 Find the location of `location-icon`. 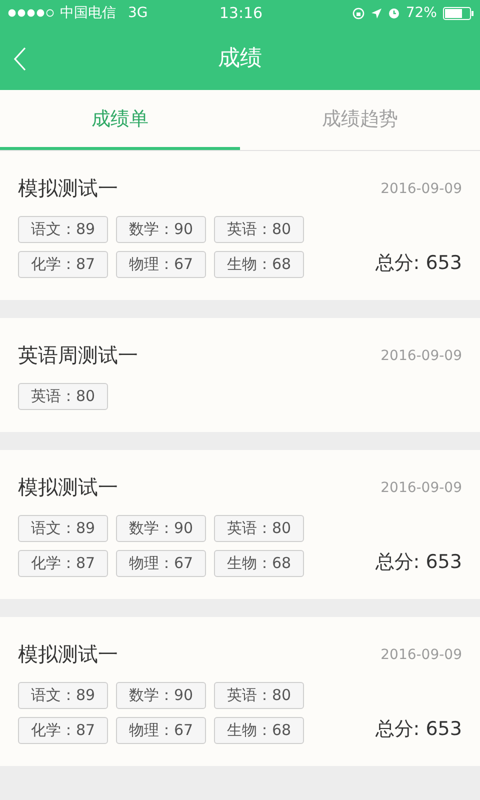

location-icon is located at coordinates (376, 13).